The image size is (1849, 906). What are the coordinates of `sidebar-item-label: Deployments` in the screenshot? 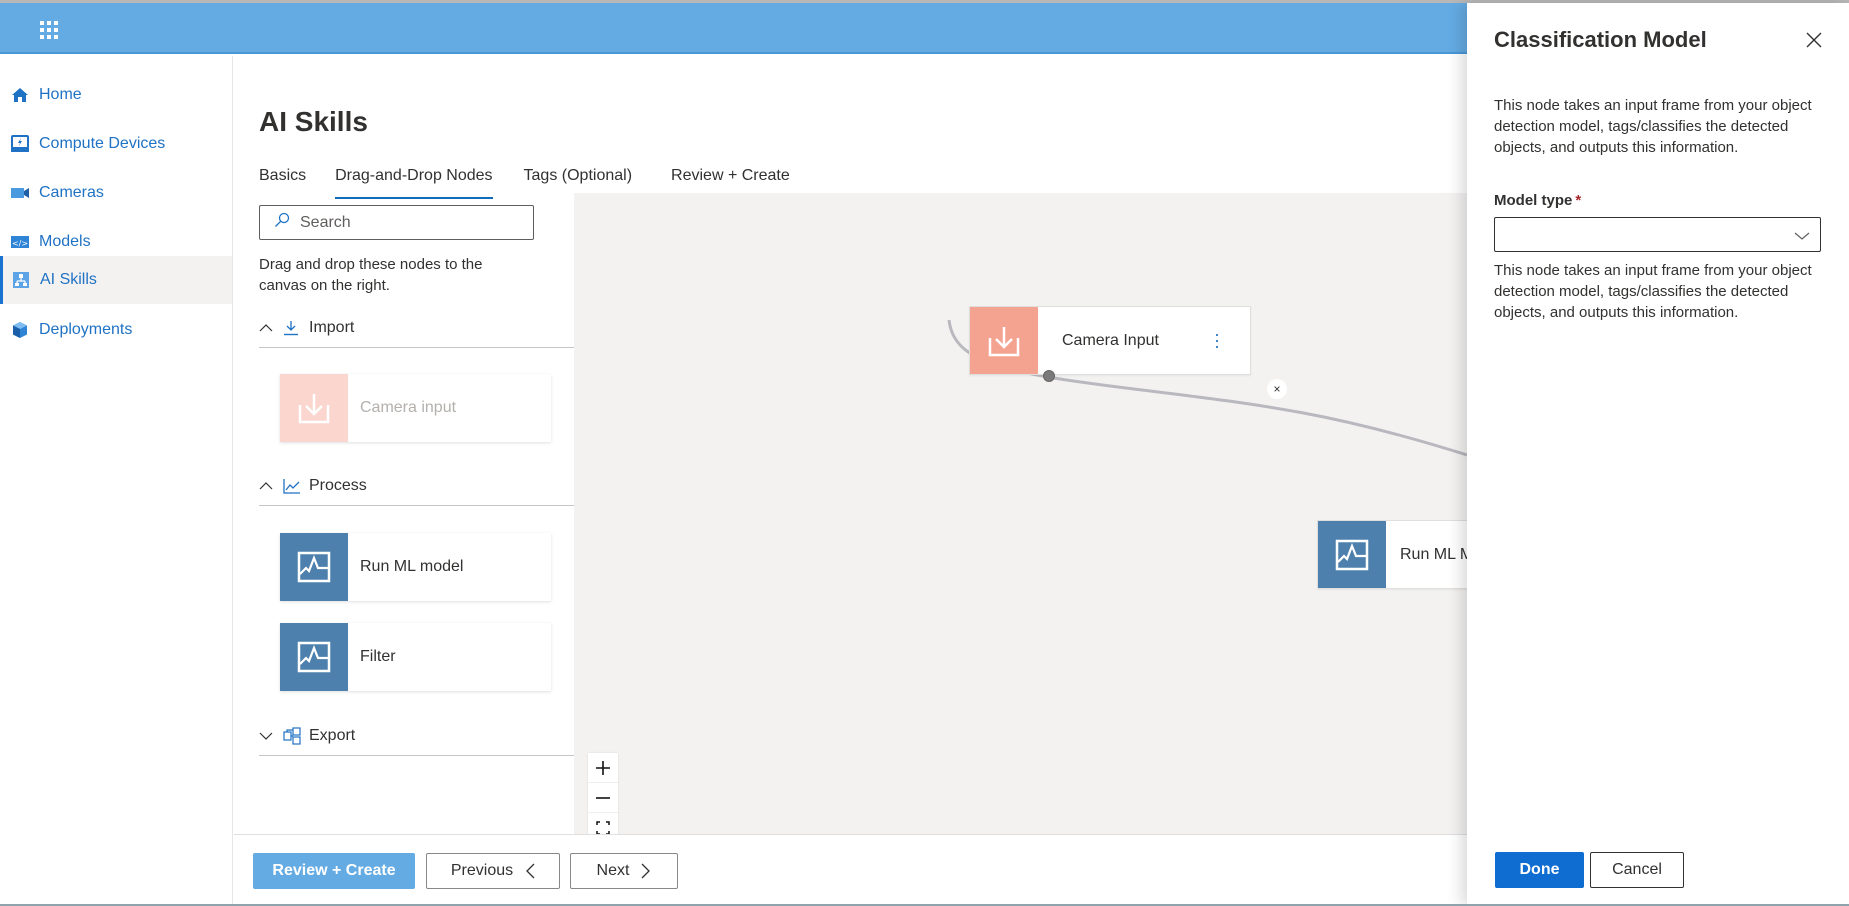 It's located at (86, 329).